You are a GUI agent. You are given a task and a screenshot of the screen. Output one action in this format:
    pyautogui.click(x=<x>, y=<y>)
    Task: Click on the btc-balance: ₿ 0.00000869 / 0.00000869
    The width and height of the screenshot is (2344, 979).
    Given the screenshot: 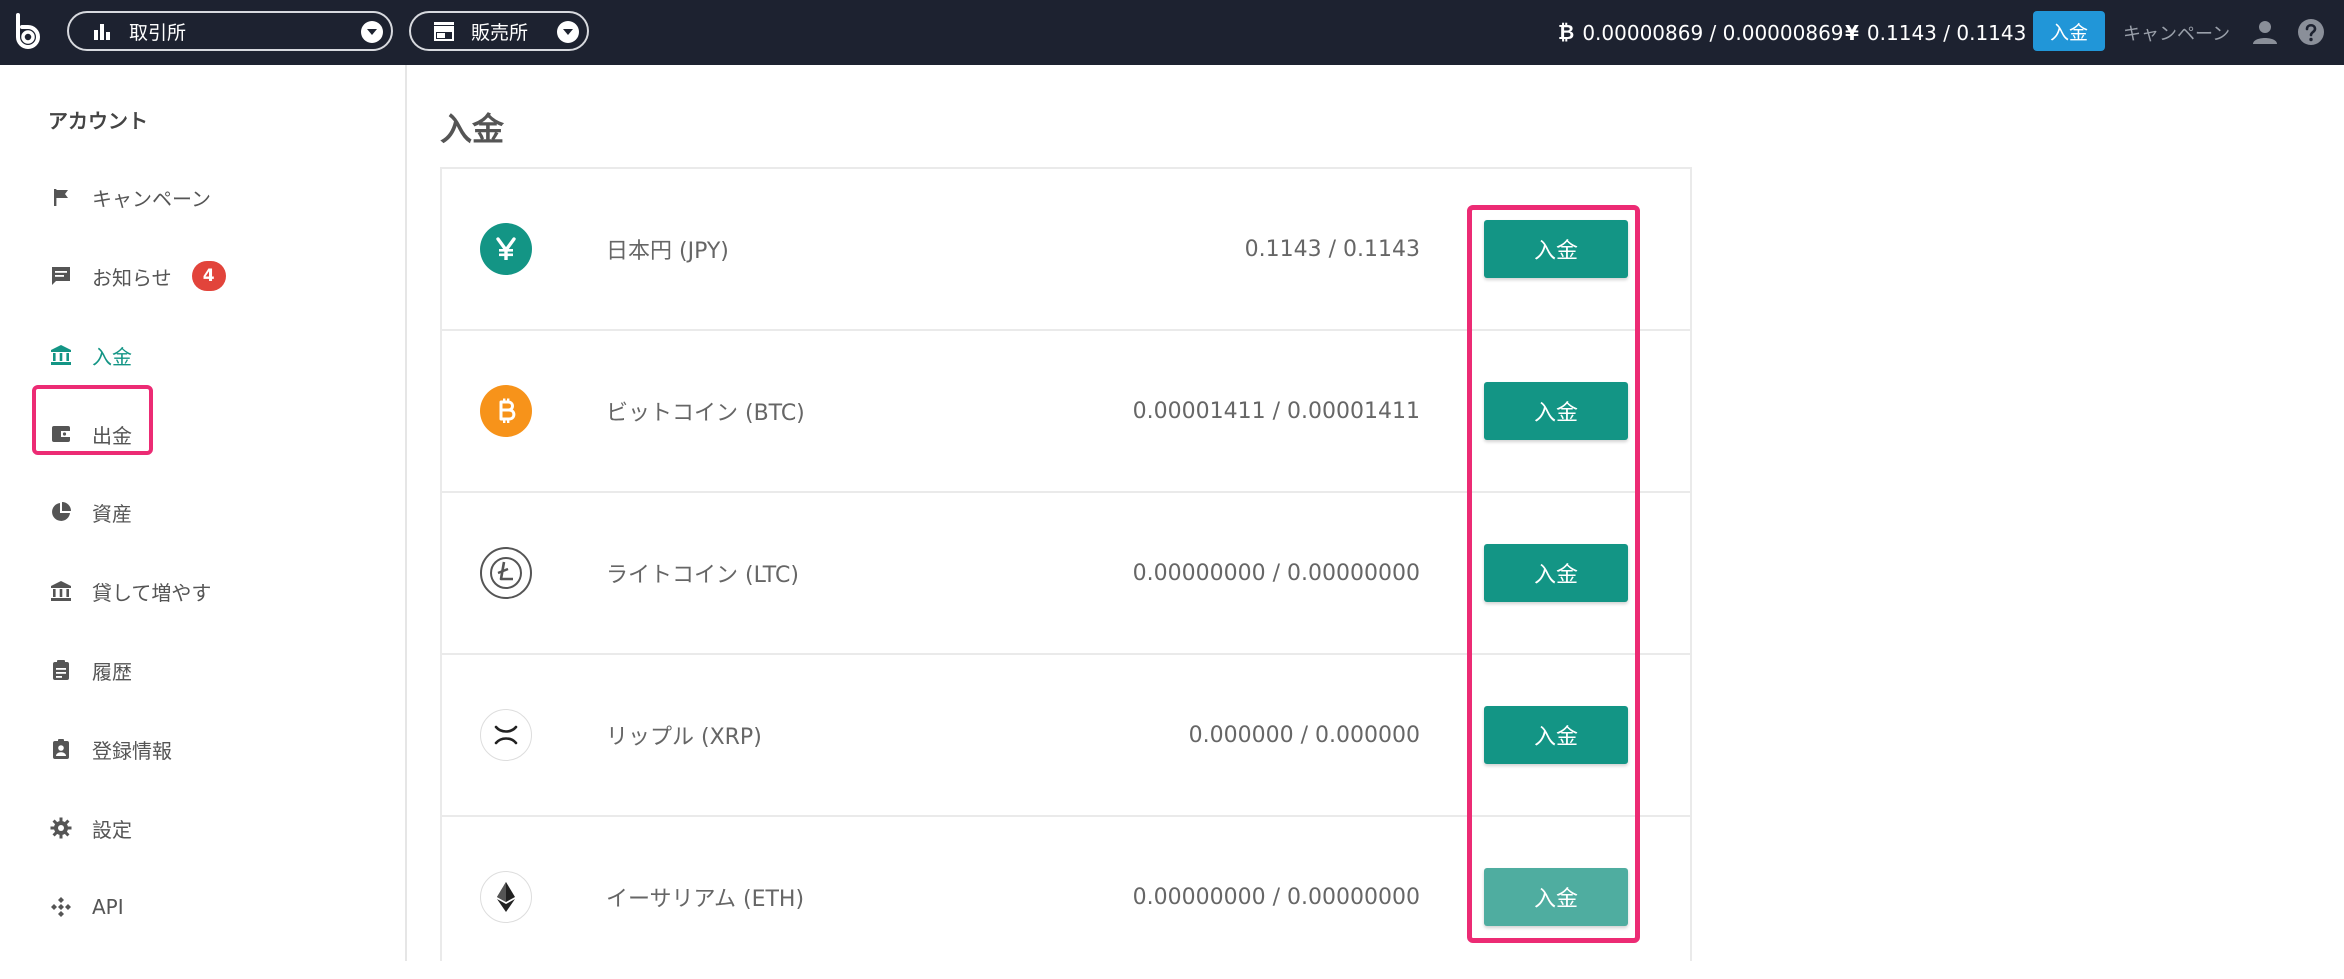 What is the action you would take?
    pyautogui.click(x=1701, y=32)
    